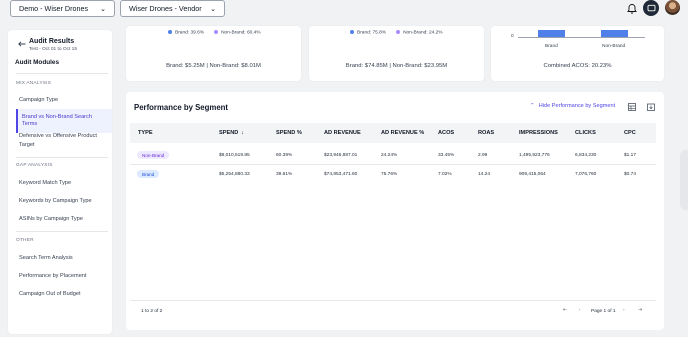  Describe the element at coordinates (534, 155) in the screenshot. I see `cell-impressions: 1,495,923,776` at that location.